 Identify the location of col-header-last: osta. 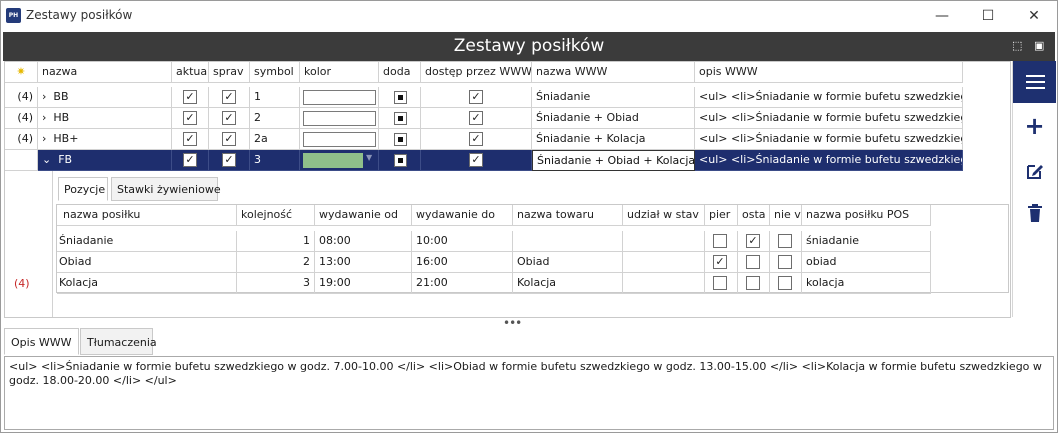
(754, 215).